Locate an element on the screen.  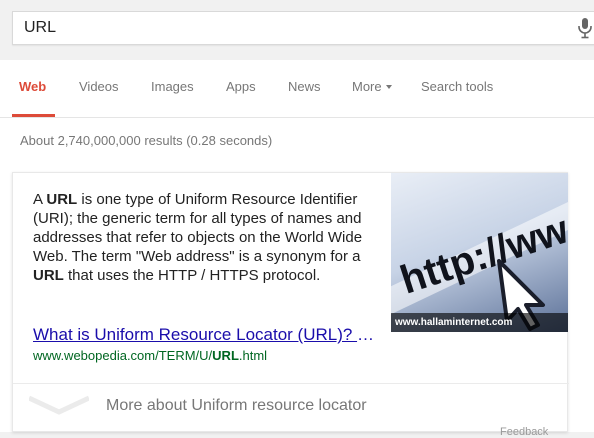
tab-news: News is located at coordinates (304, 86).